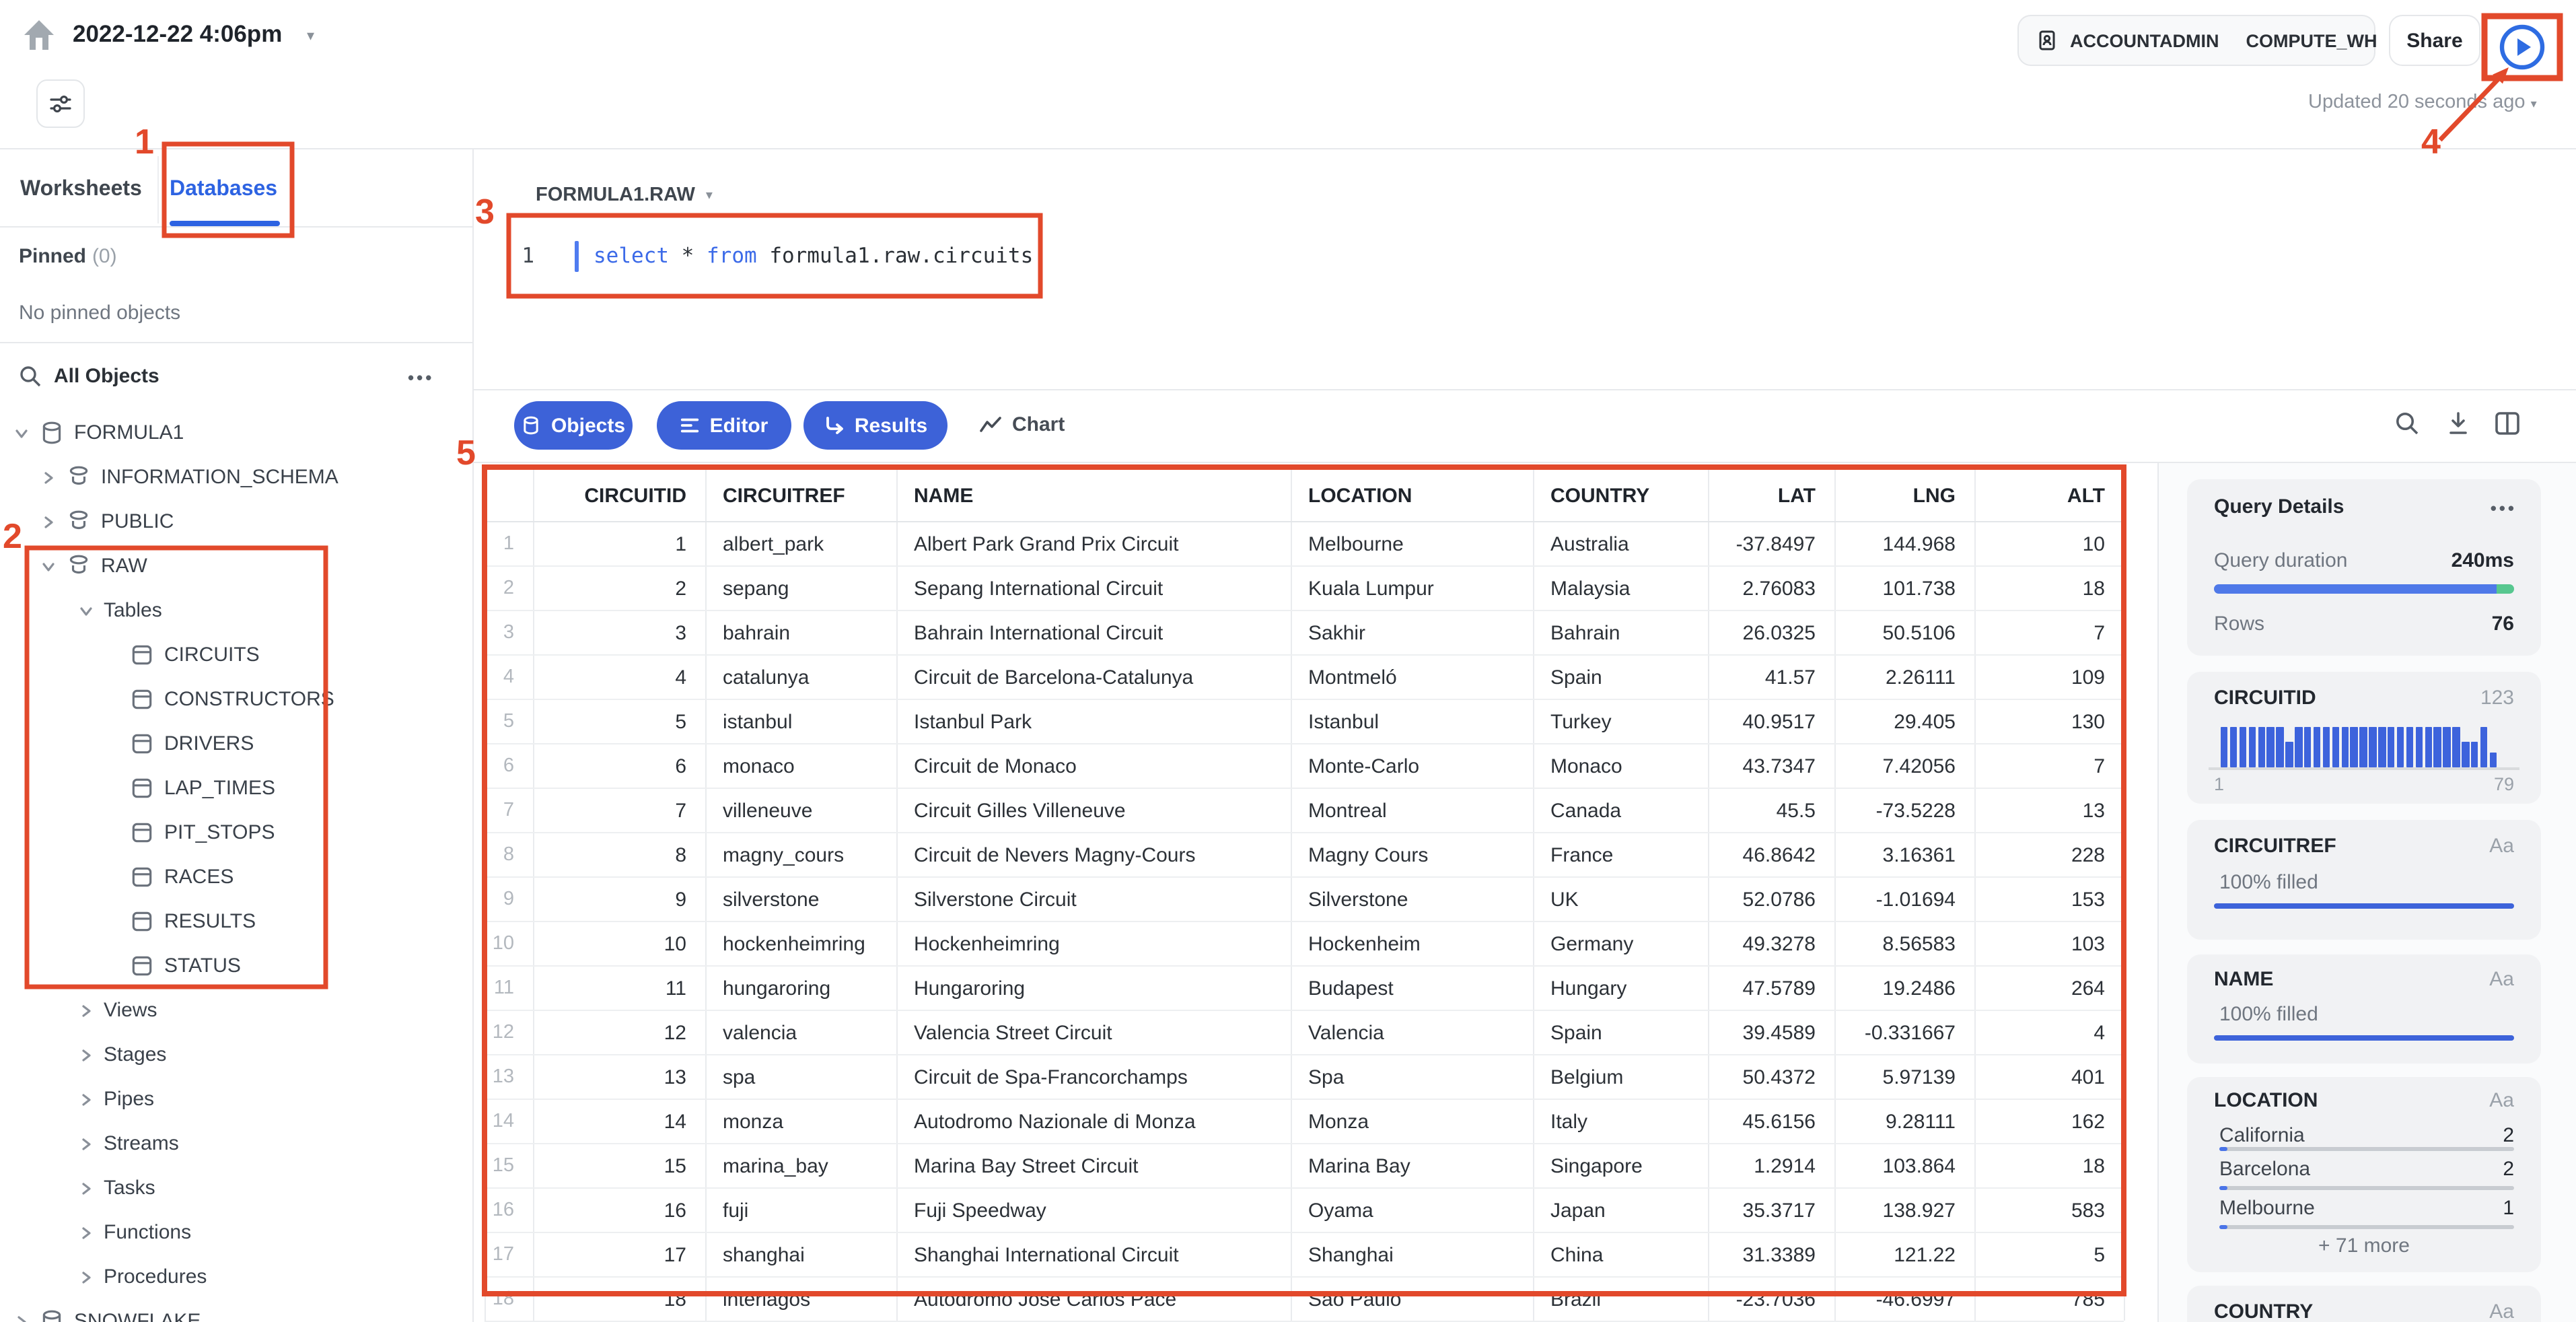  I want to click on sql-editor-line: select * from formula1.raw.circuits, so click(813, 256).